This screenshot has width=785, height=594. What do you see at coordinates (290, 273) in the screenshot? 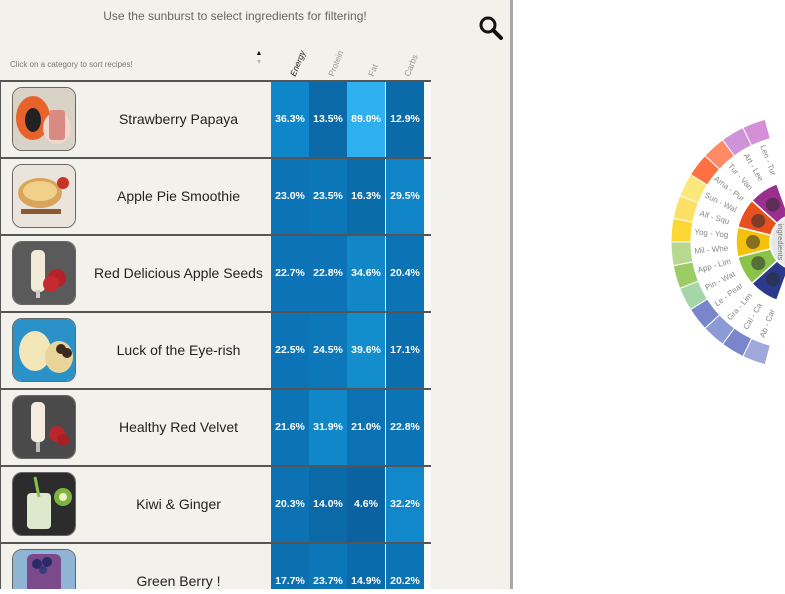
I see `energy-cell: 22.7%` at bounding box center [290, 273].